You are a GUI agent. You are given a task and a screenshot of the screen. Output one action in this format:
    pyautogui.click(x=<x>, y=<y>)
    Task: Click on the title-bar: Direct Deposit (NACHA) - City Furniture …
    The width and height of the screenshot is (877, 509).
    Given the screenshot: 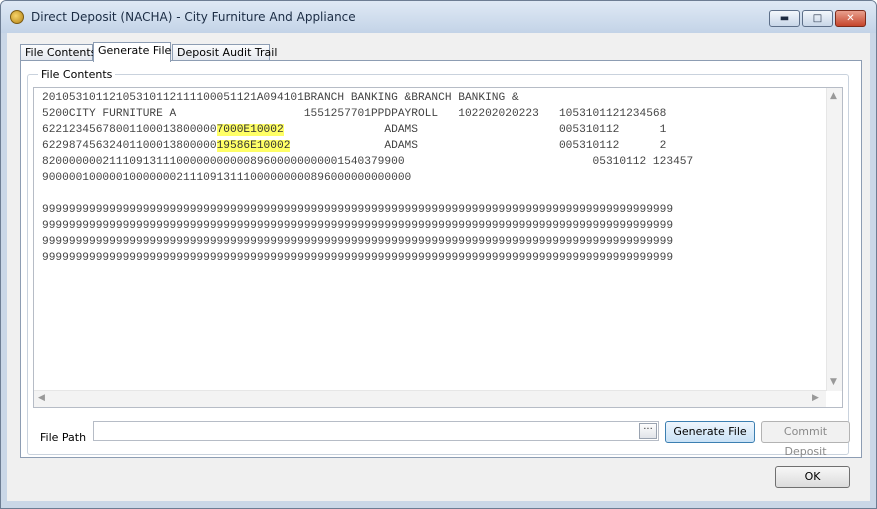 What is the action you would take?
    pyautogui.click(x=438, y=17)
    